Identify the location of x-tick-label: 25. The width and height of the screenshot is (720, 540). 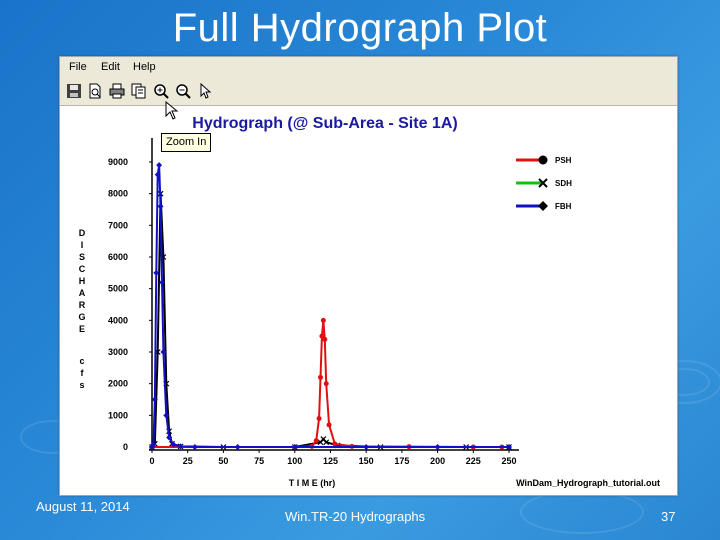
(188, 461).